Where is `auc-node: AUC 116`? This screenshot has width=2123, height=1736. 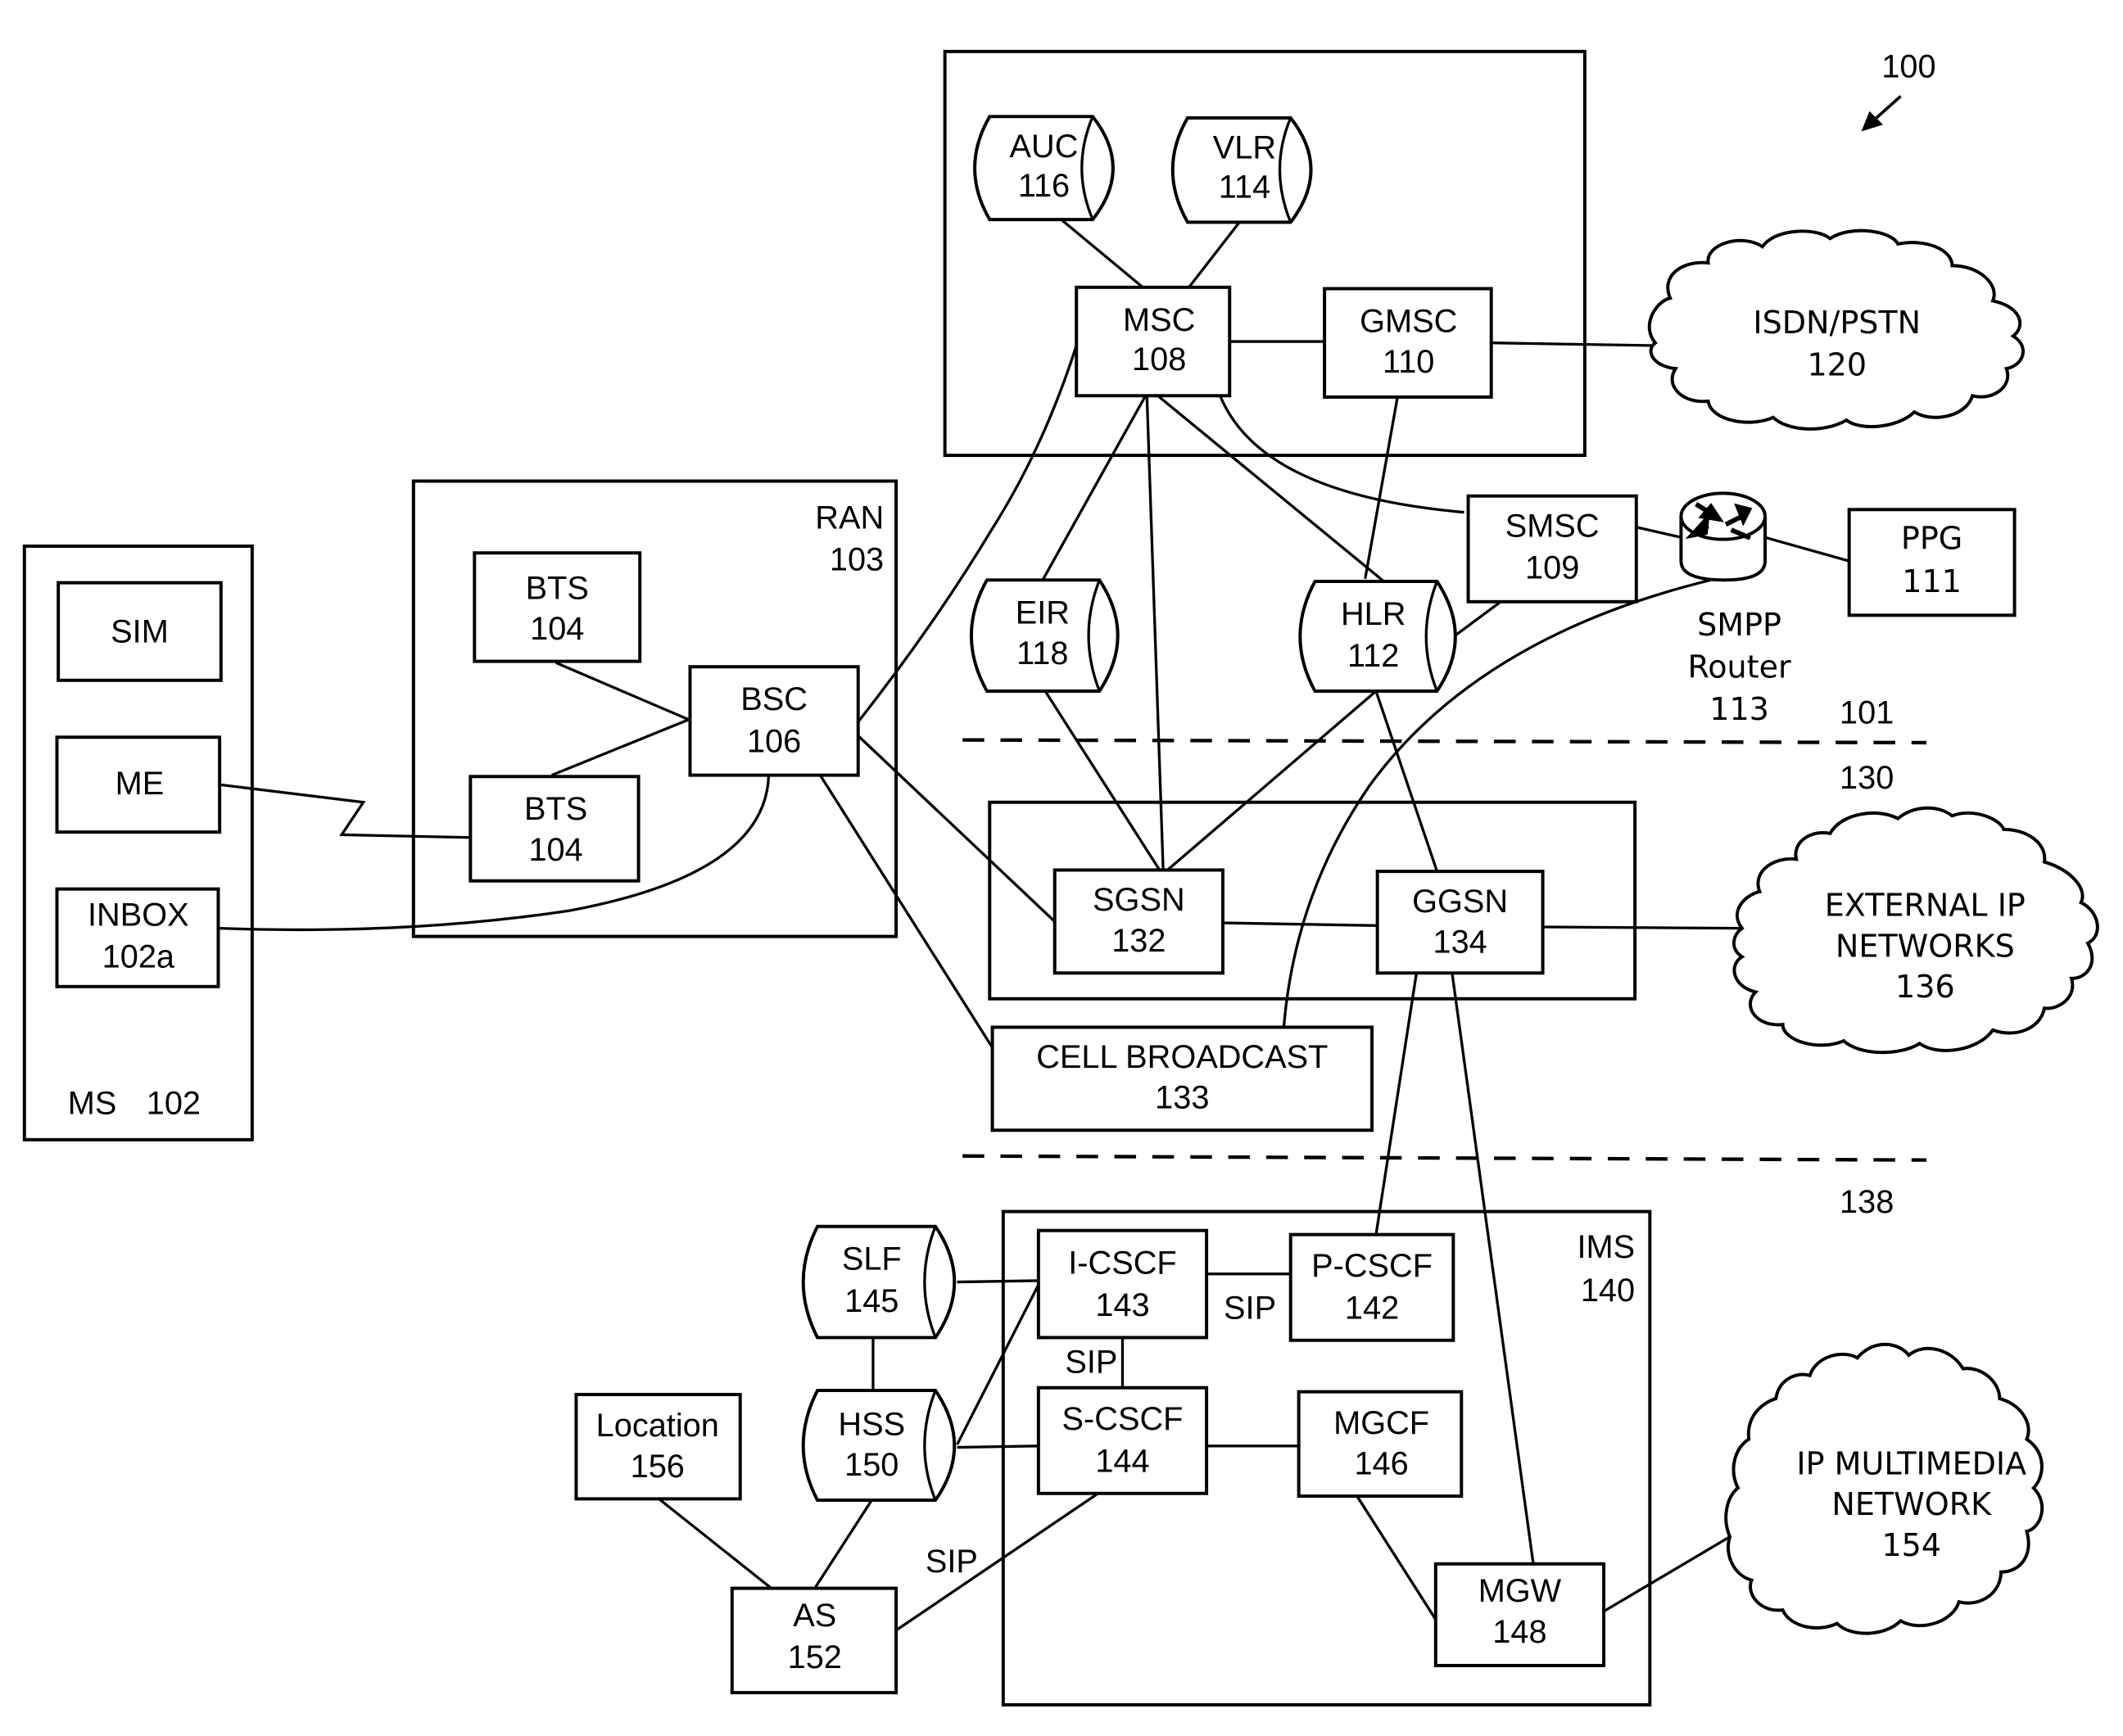 auc-node: AUC 116 is located at coordinates (1044, 168).